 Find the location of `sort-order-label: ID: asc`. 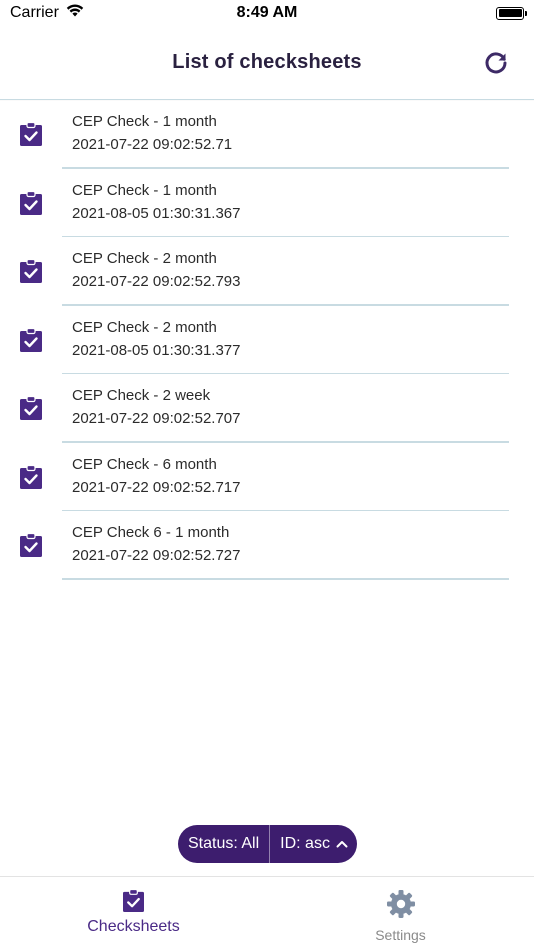

sort-order-label: ID: asc is located at coordinates (305, 843).